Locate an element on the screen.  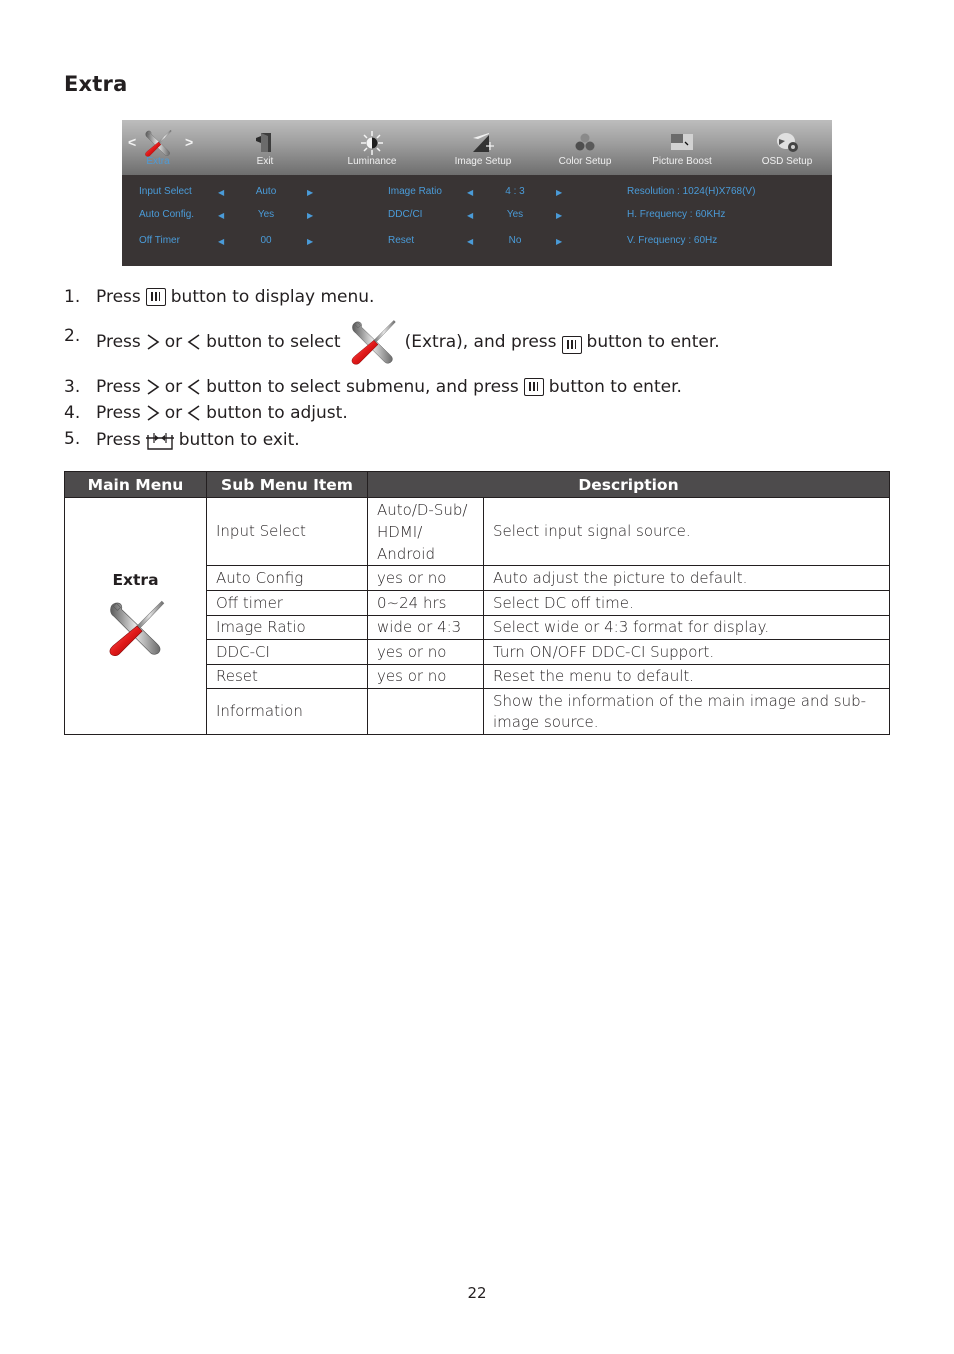
step-number: 3. is located at coordinates (72, 387).